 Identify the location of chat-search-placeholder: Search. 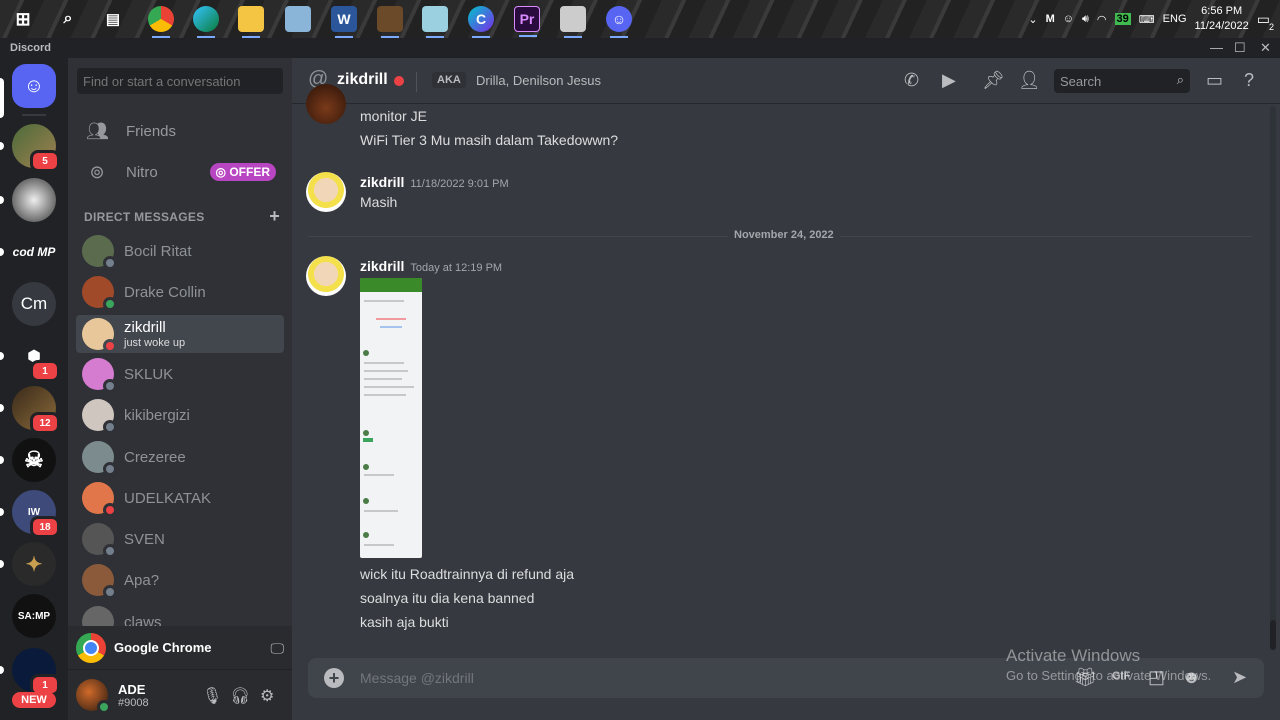
(1081, 81).